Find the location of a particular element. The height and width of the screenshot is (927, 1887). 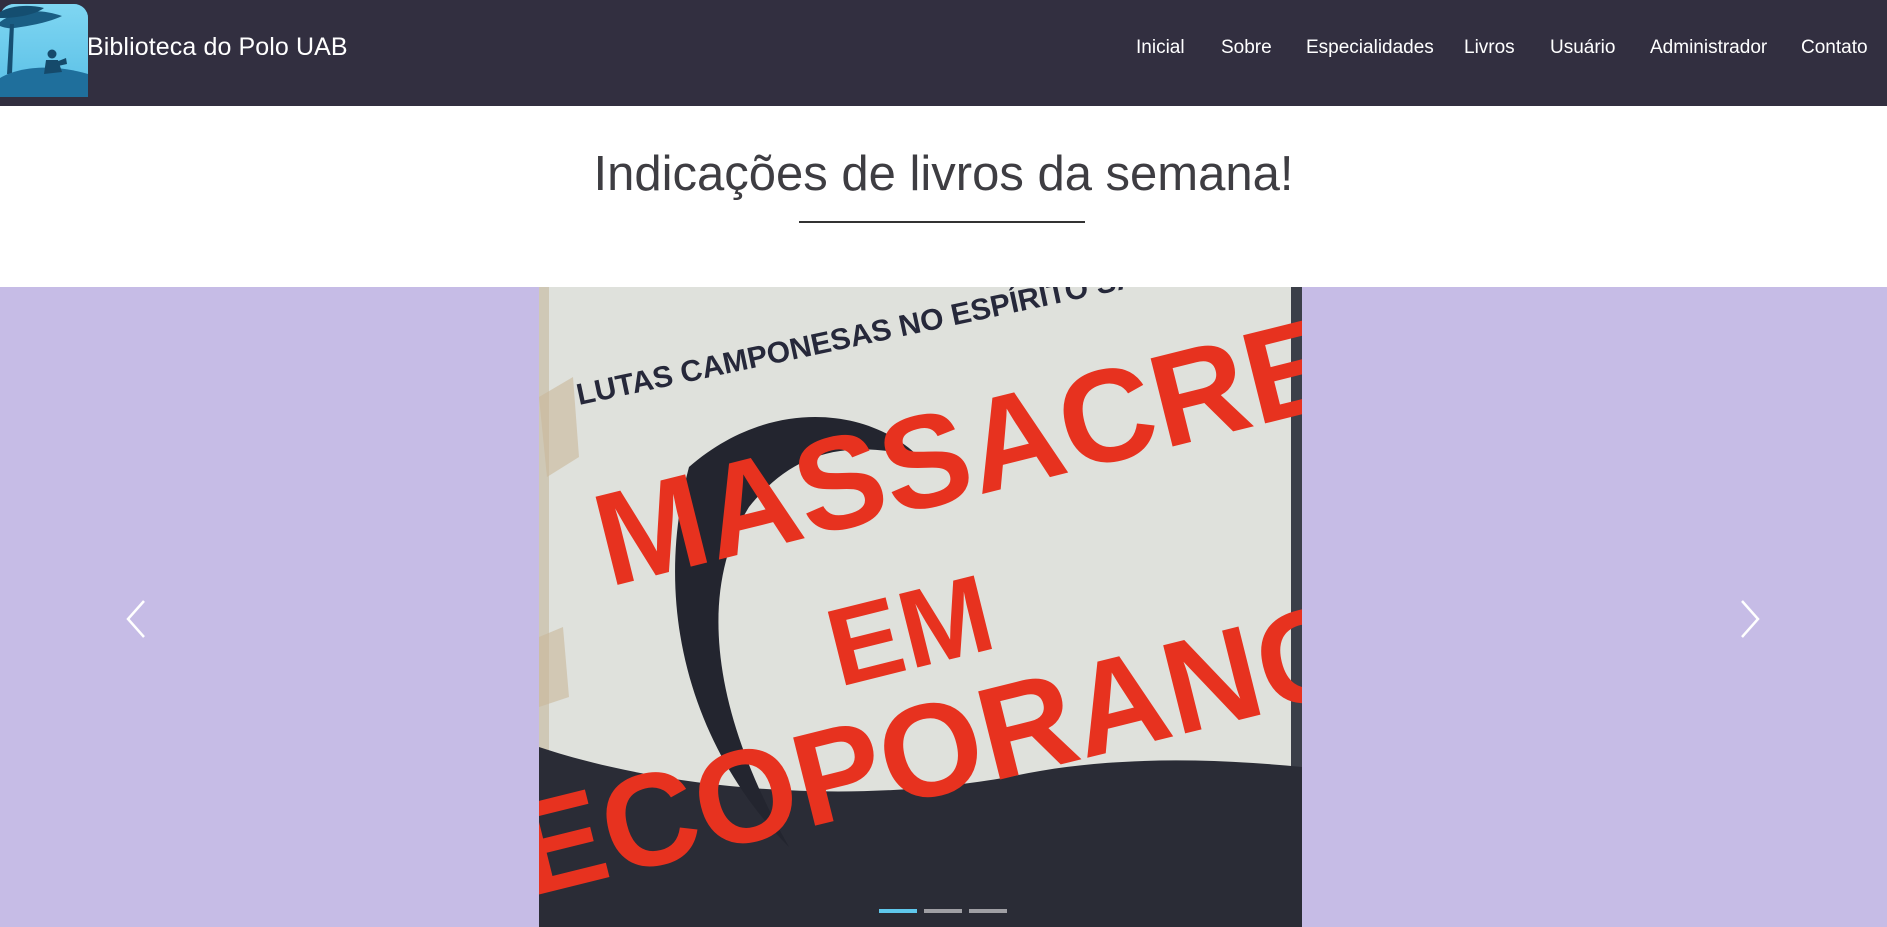

chevron-right-icon is located at coordinates (1750, 619).